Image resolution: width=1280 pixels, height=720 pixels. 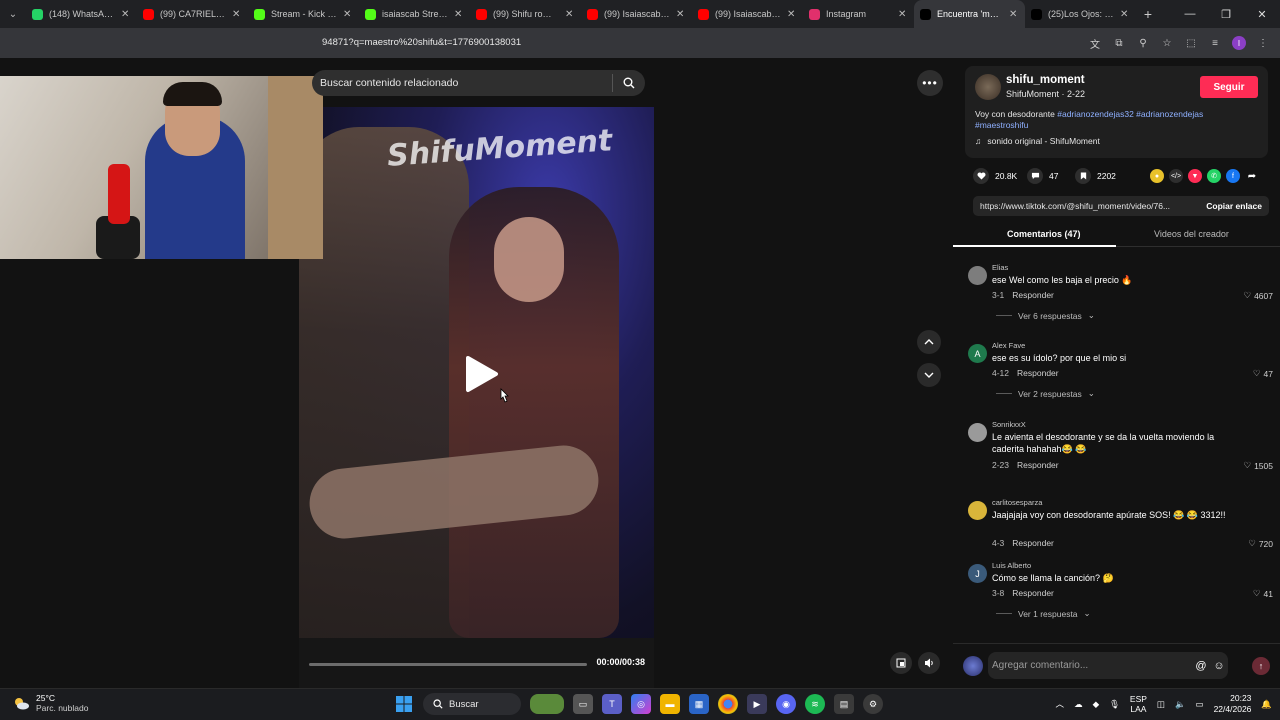 I want to click on translate-icon: 文, so click(x=1095, y=43).